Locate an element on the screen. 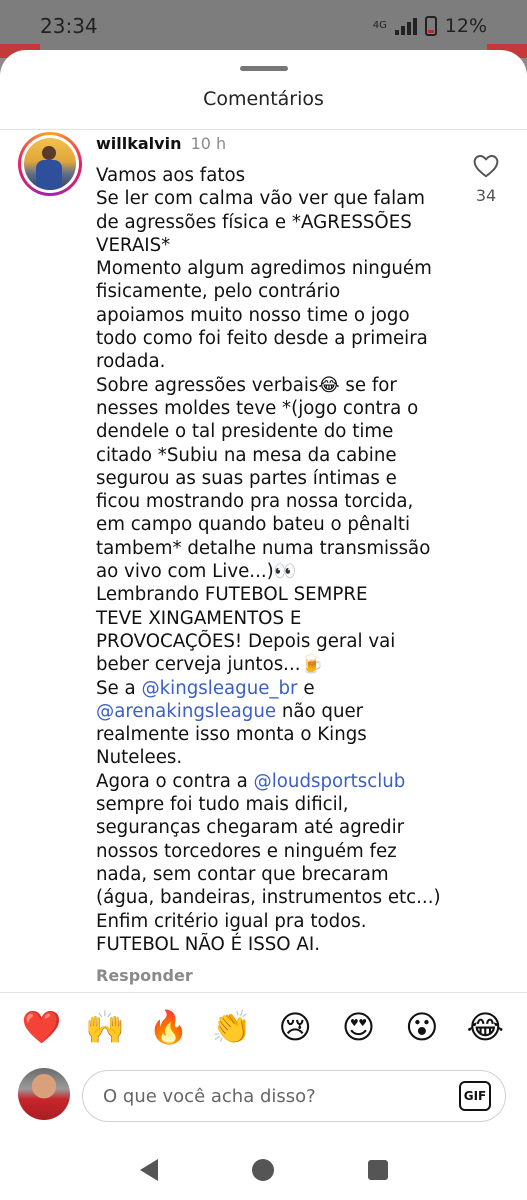 The image size is (527, 1200). comment-line: (água, bandeiras, instrumentos etc...) is located at coordinates (268, 898).